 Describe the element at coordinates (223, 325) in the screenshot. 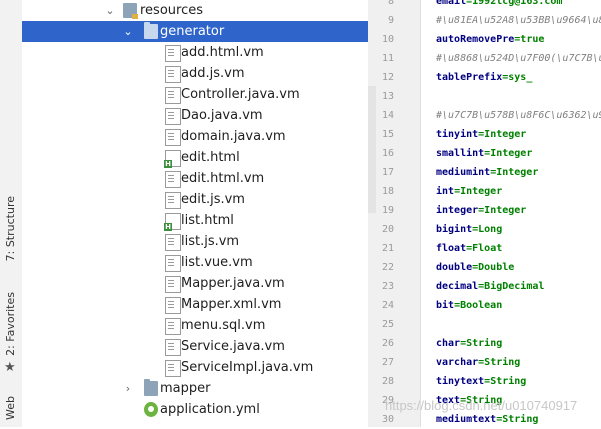

I see `tree-item-label: menu.sql.vm` at that location.